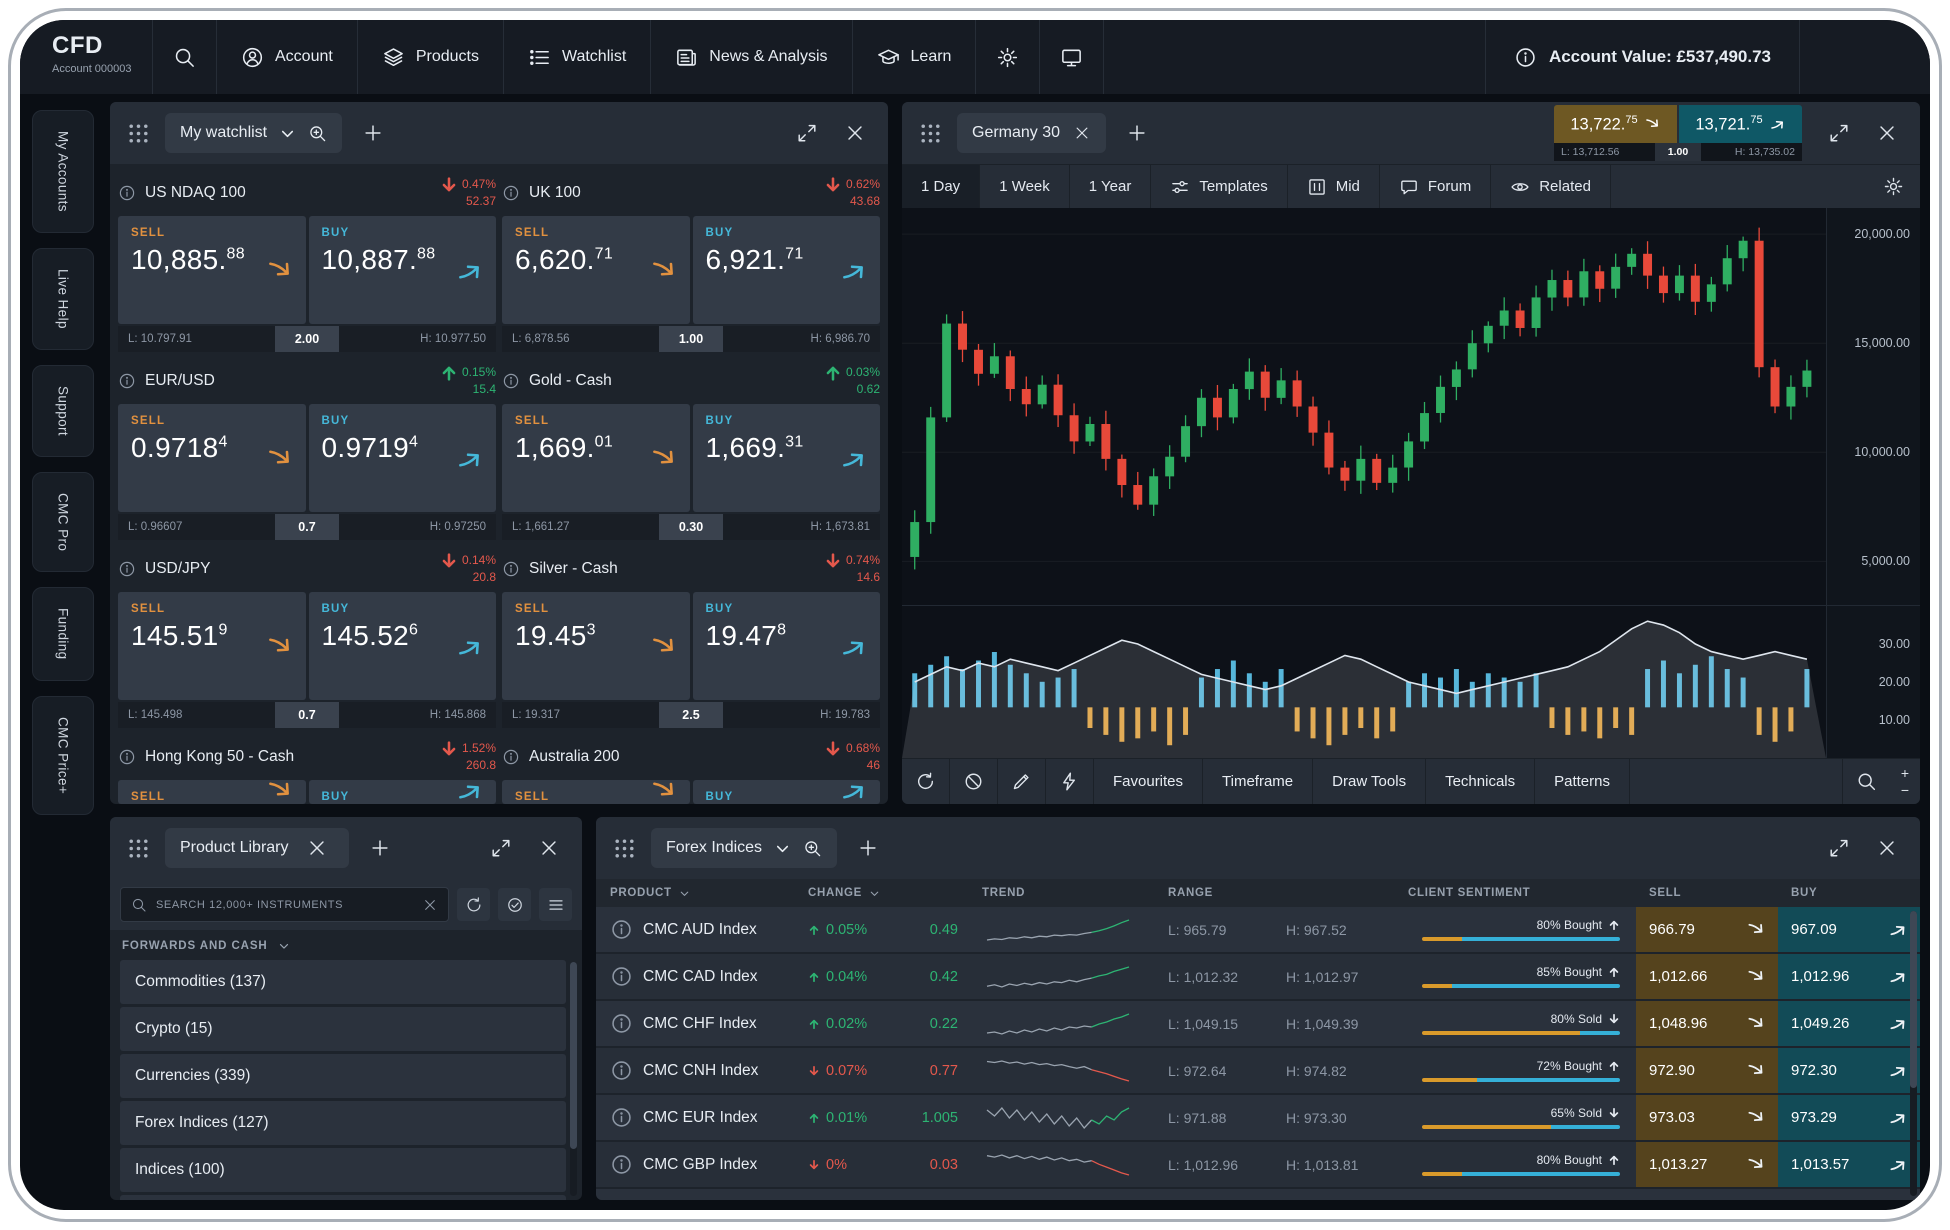  What do you see at coordinates (317, 848) in the screenshot?
I see `close-chip-icon` at bounding box center [317, 848].